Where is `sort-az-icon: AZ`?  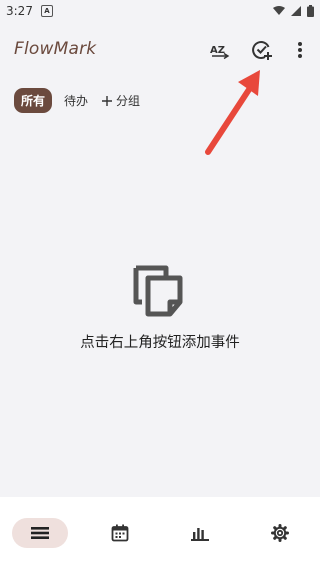 sort-az-icon: AZ is located at coordinates (220, 52).